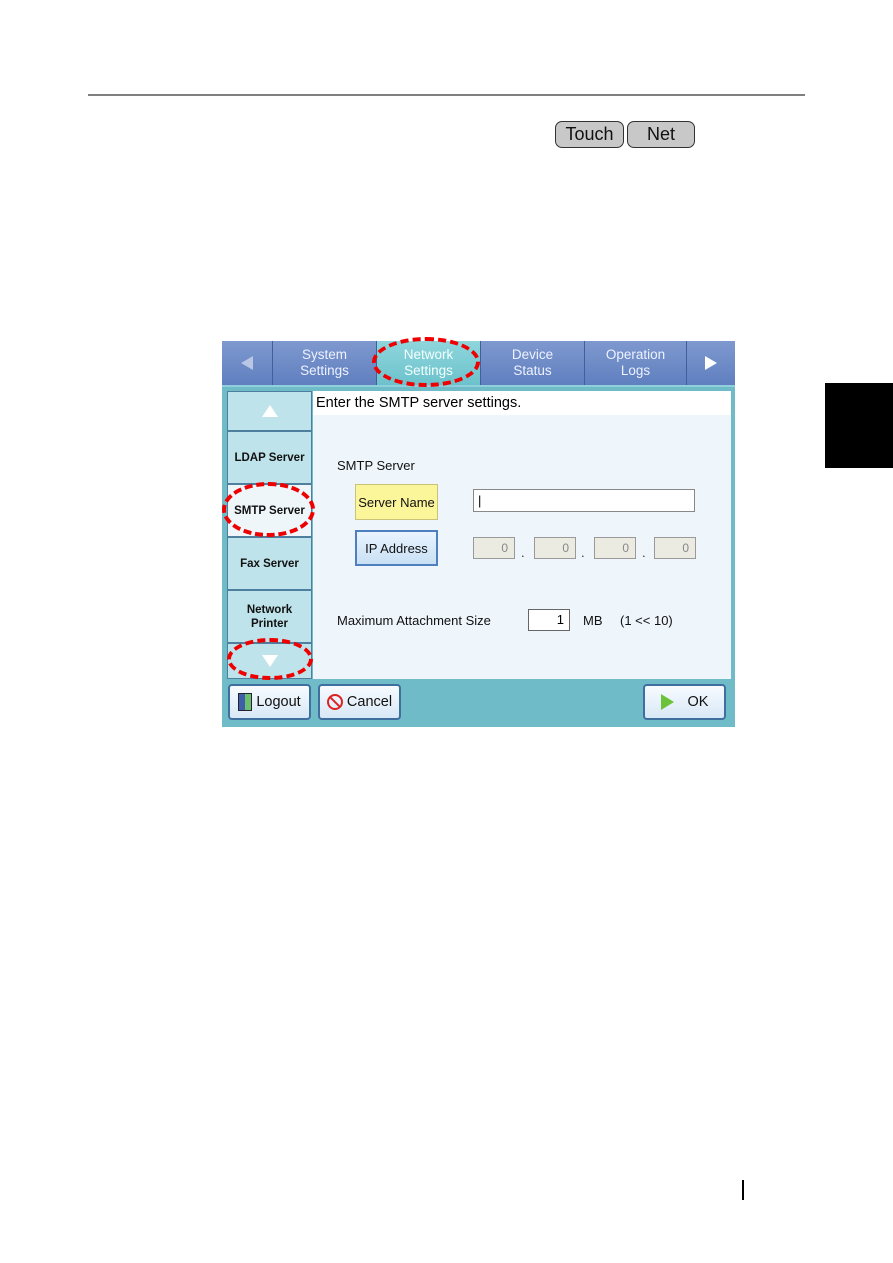 This screenshot has width=893, height=1263. What do you see at coordinates (635, 363) in the screenshot?
I see `tab-operation-logs: Operation Logs` at bounding box center [635, 363].